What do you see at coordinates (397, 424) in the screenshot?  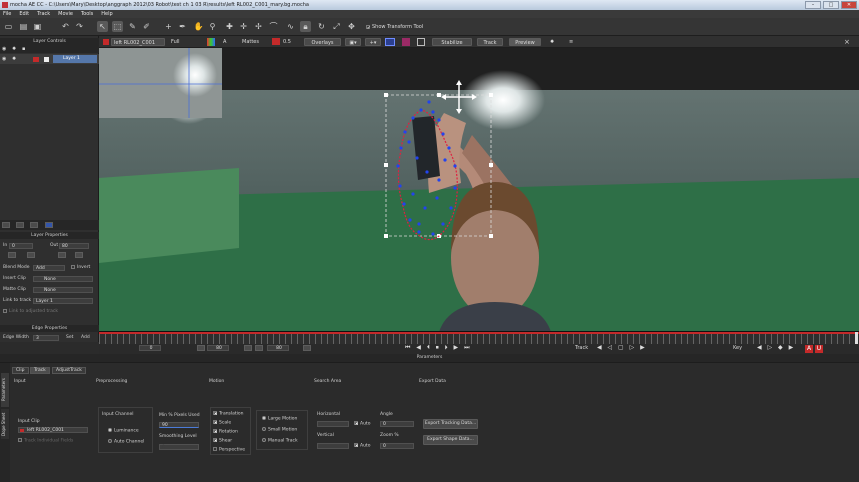 I see `angle-field: 0` at bounding box center [397, 424].